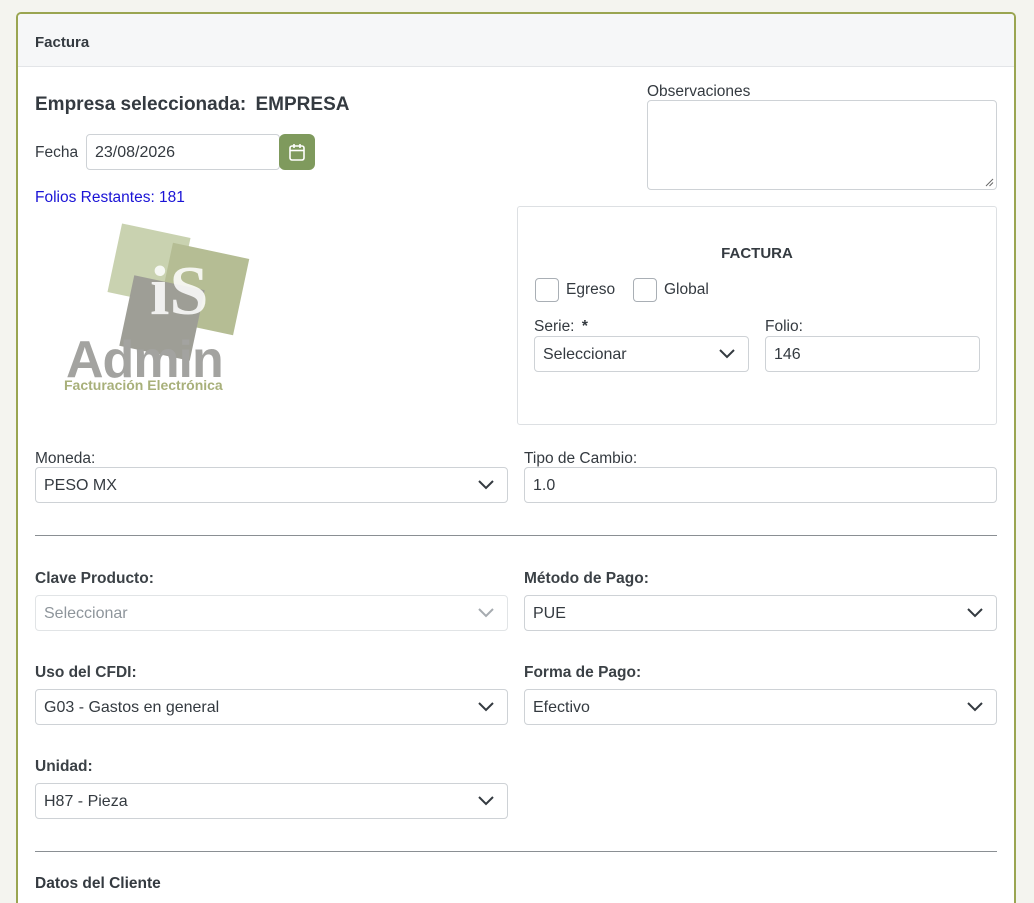 This screenshot has height=903, width=1034. Describe the element at coordinates (86, 613) in the screenshot. I see `clave-producto-value: Seleccionar` at that location.